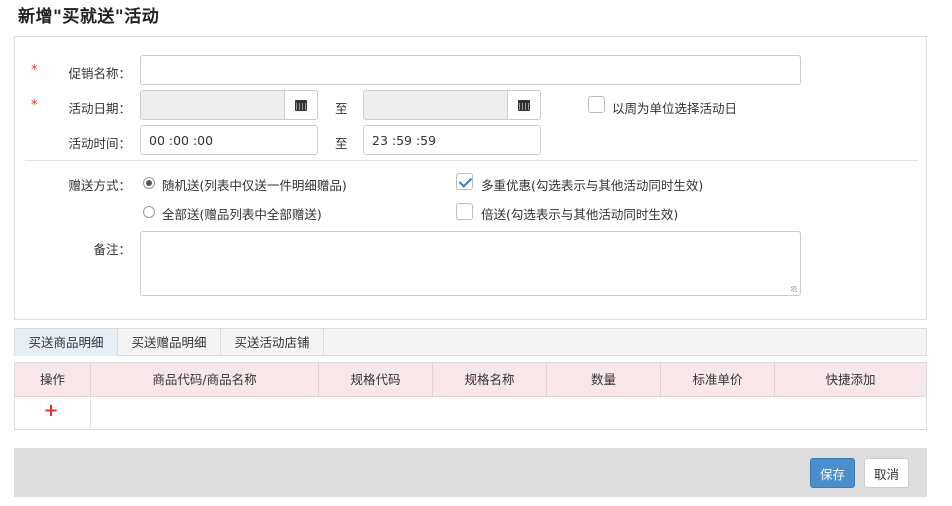 This screenshot has width=952, height=506. Describe the element at coordinates (242, 214) in the screenshot. I see `gift-all-label: 全部送(赠品列表中全部赠送)` at that location.